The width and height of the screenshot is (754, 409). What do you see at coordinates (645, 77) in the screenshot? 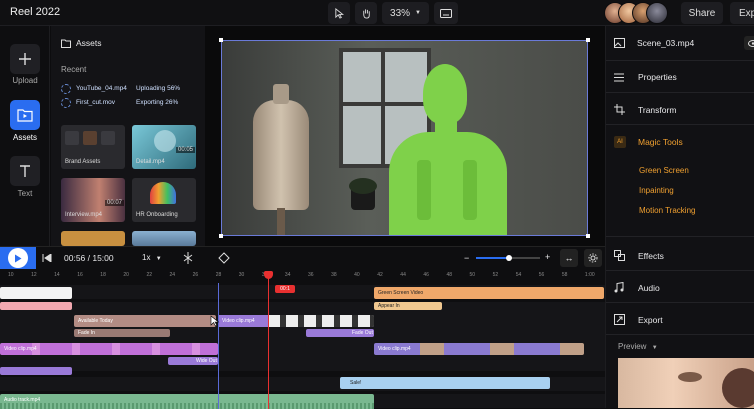
I see `properties-row: Properties` at bounding box center [645, 77].